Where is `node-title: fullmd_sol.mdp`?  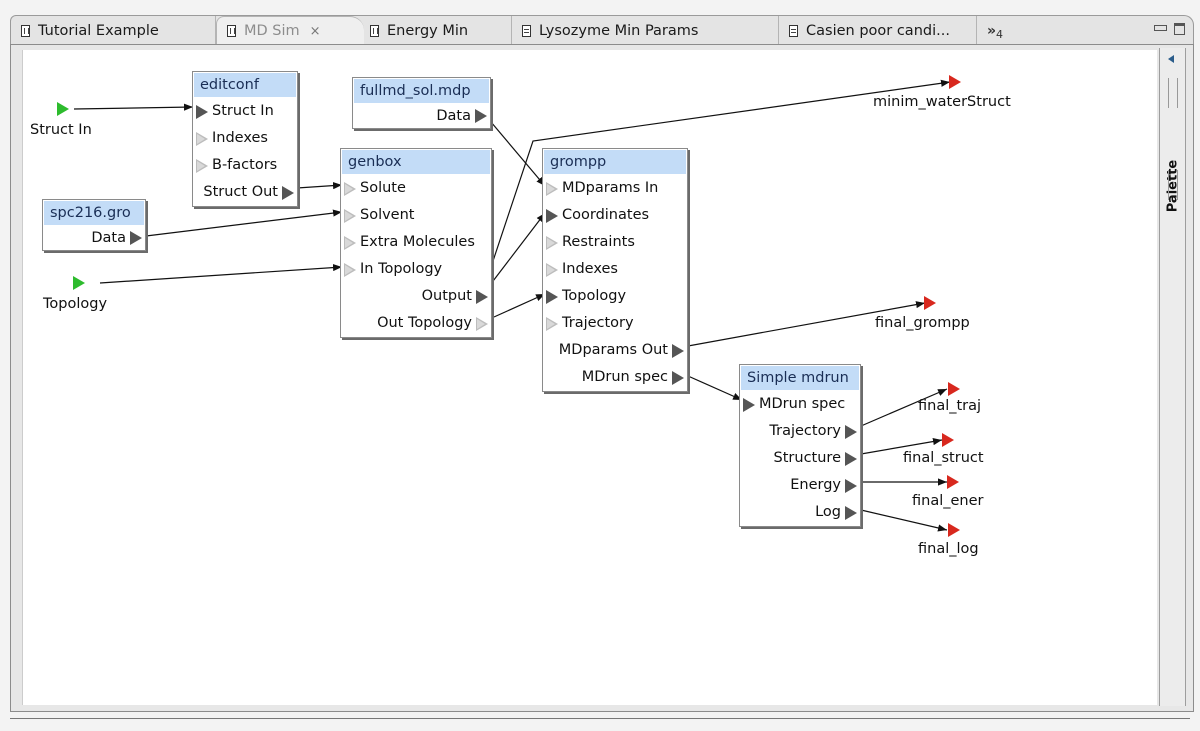
node-title: fullmd_sol.mdp is located at coordinates (421, 91).